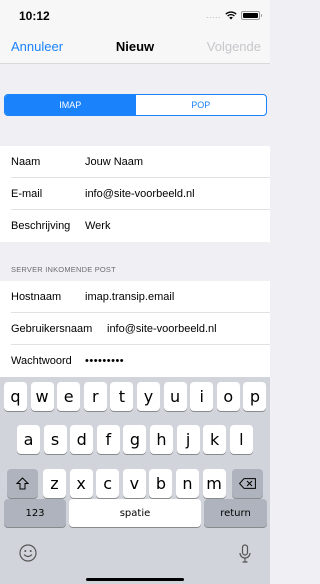 The image size is (320, 584). Describe the element at coordinates (135, 513) in the screenshot. I see `space-key: spatie` at that location.